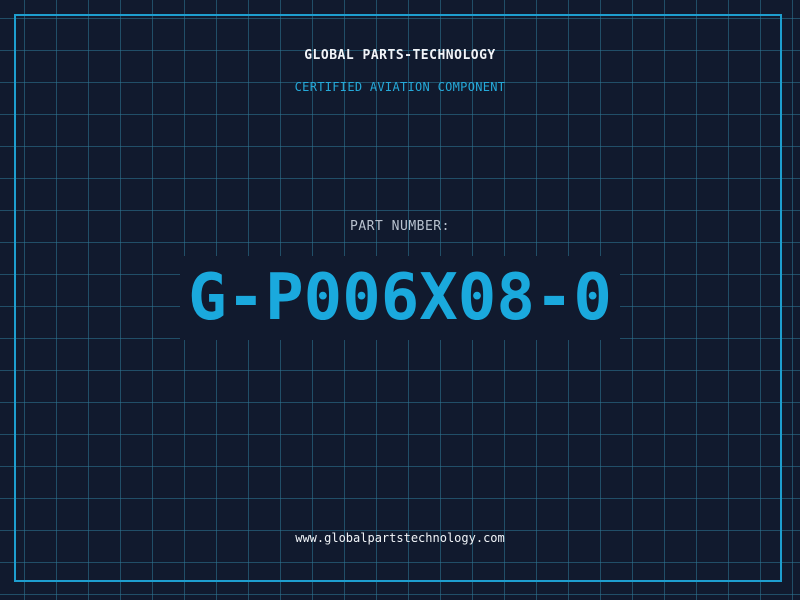 Image resolution: width=800 pixels, height=600 pixels. Describe the element at coordinates (400, 538) in the screenshot. I see `website-url: www.globalpartstechnology.com` at that location.